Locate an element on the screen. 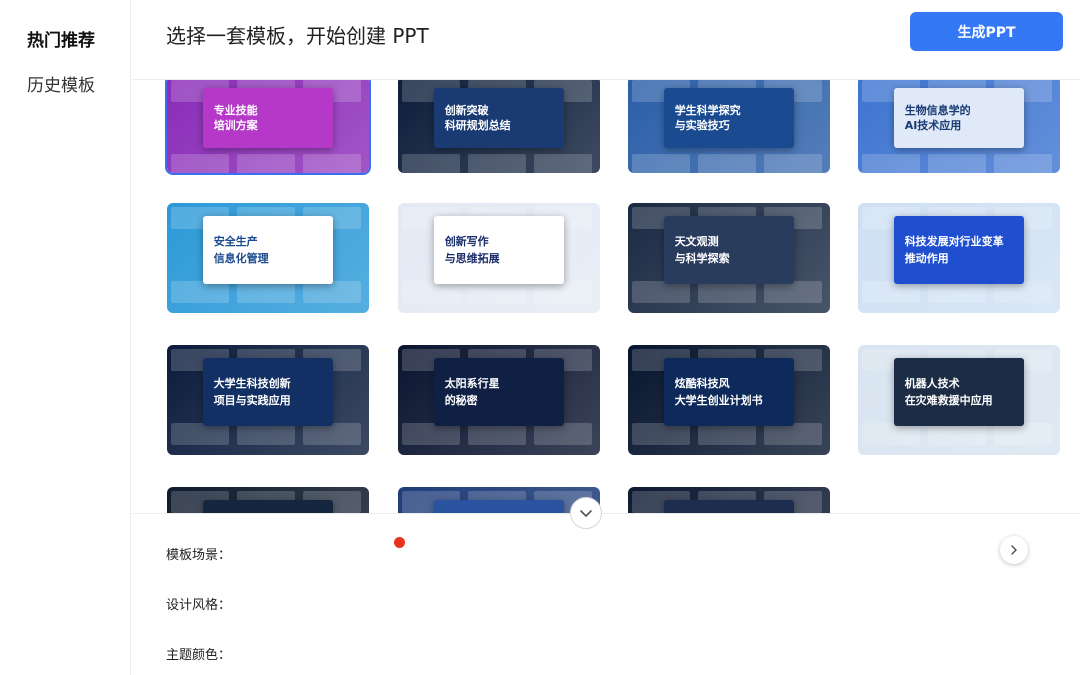 The image size is (1080, 675). template-title-line2: 在灾难救援中应用 is located at coordinates (948, 400).